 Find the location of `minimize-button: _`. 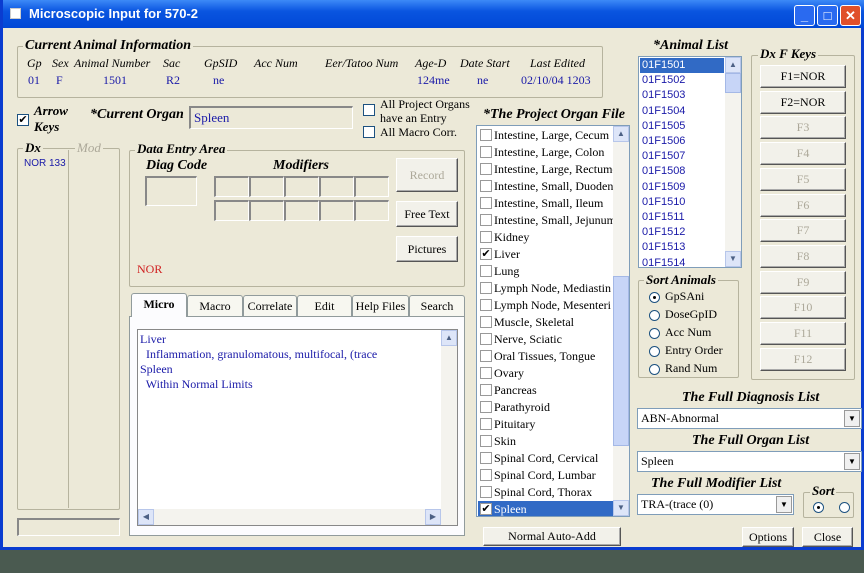

minimize-button: _ is located at coordinates (804, 15).